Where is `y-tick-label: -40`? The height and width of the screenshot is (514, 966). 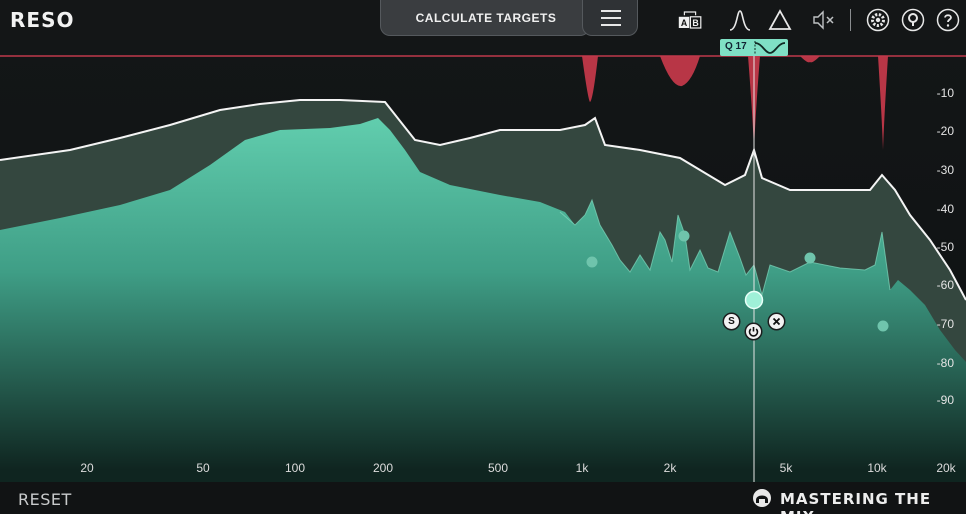 y-tick-label: -40 is located at coordinates (945, 209).